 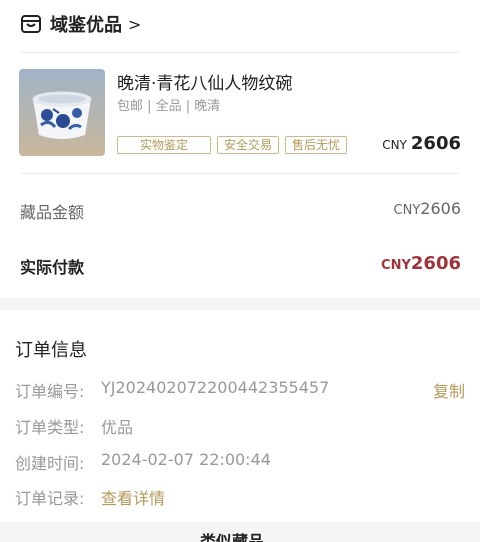 What do you see at coordinates (86, 25) in the screenshot?
I see `shop-name: 域鉴优品` at bounding box center [86, 25].